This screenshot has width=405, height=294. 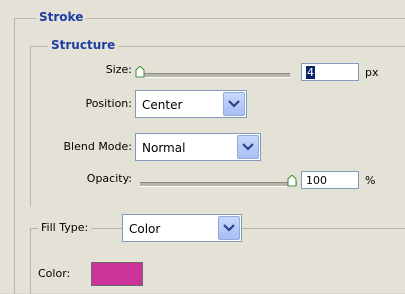 What do you see at coordinates (61, 17) in the screenshot?
I see `stroke-group-title: Stroke` at bounding box center [61, 17].